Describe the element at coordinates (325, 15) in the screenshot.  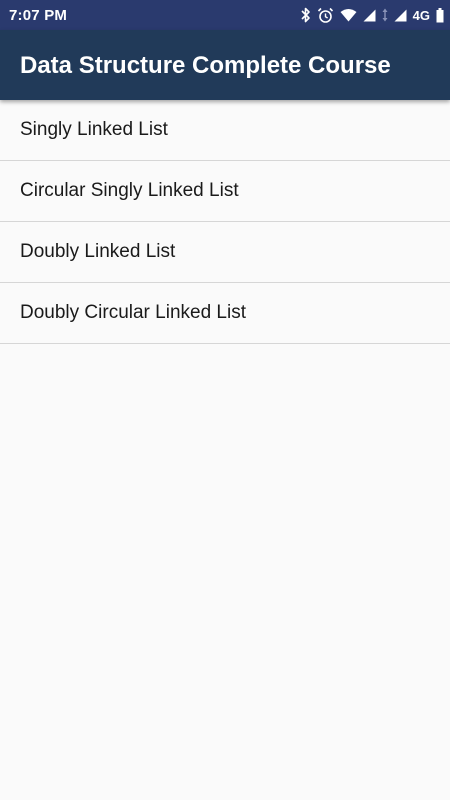
I see `alarm-icon` at that location.